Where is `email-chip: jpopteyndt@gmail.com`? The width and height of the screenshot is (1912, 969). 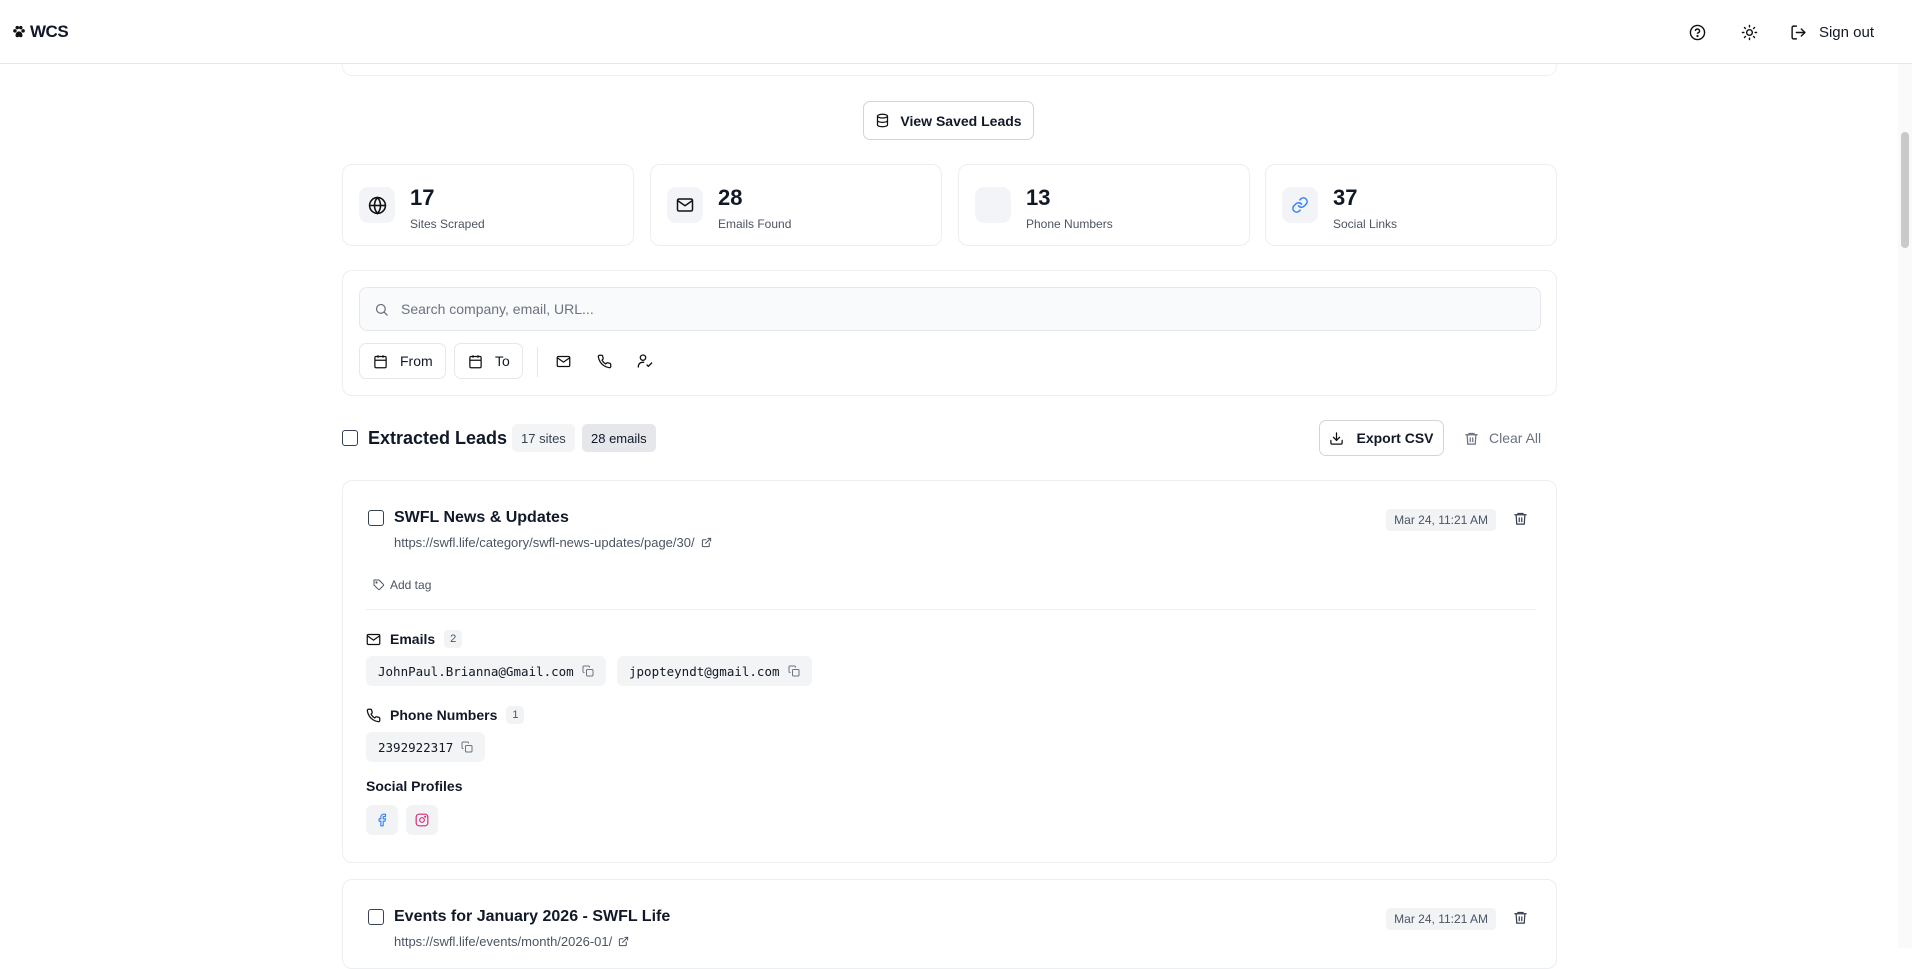 email-chip: jpopteyndt@gmail.com is located at coordinates (714, 671).